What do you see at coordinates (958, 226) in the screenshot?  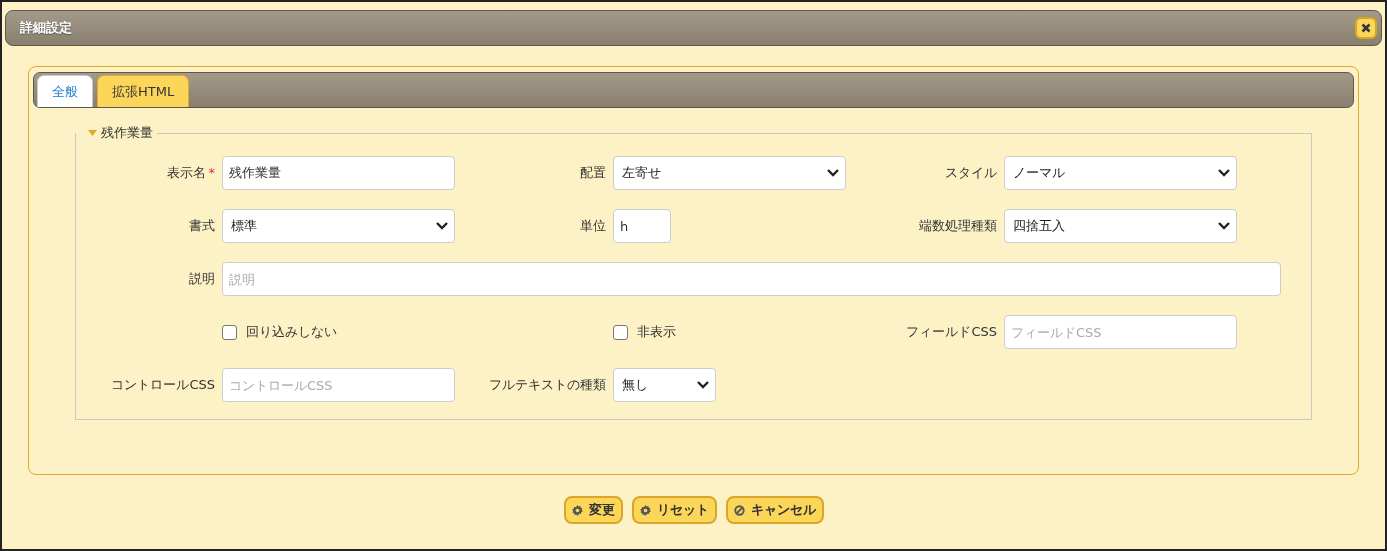 I see `field-label: 端数処理種類` at bounding box center [958, 226].